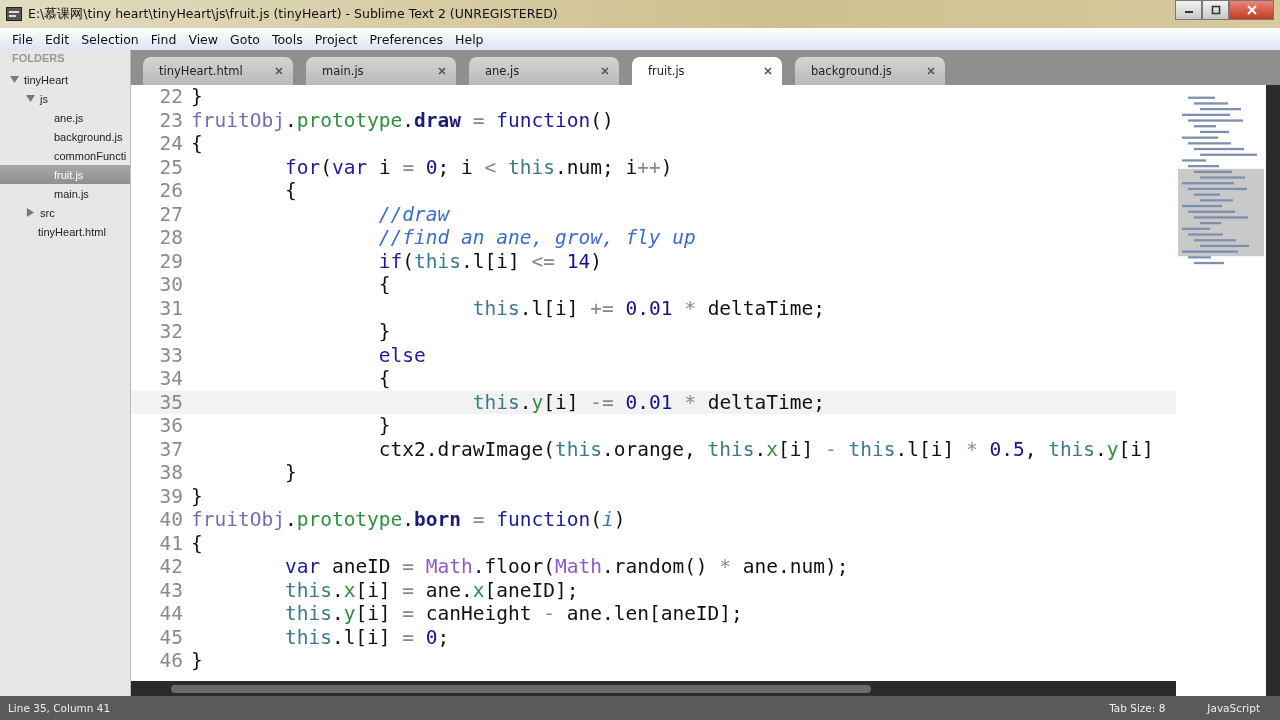  Describe the element at coordinates (181, 496) in the screenshot. I see `code-line: 39 }` at that location.